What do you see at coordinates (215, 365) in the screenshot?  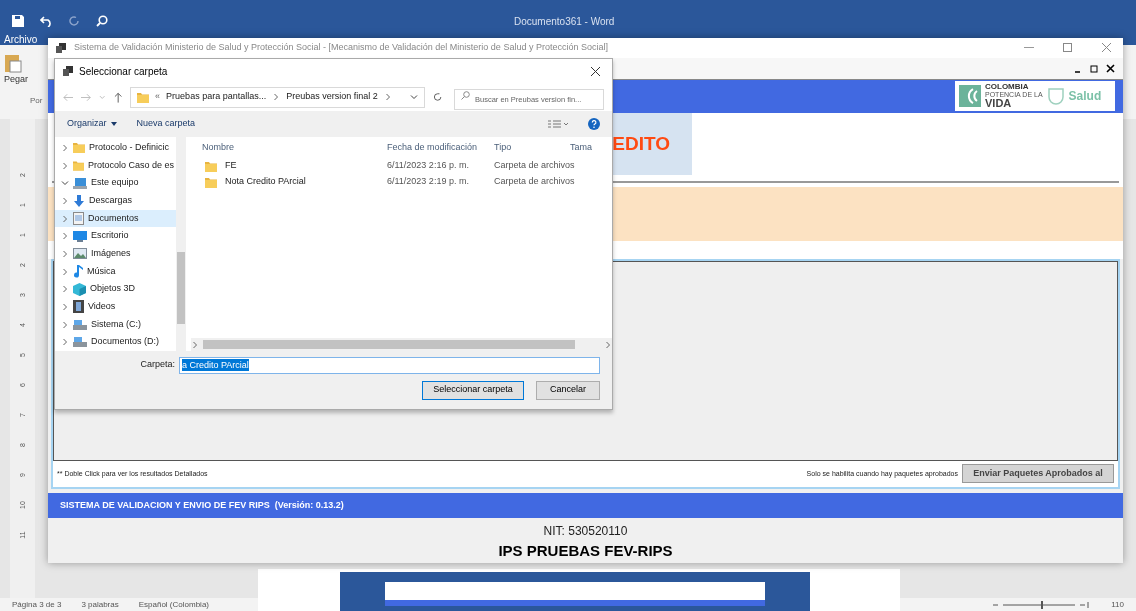 I see `selected-text: a Credito PArcial` at bounding box center [215, 365].